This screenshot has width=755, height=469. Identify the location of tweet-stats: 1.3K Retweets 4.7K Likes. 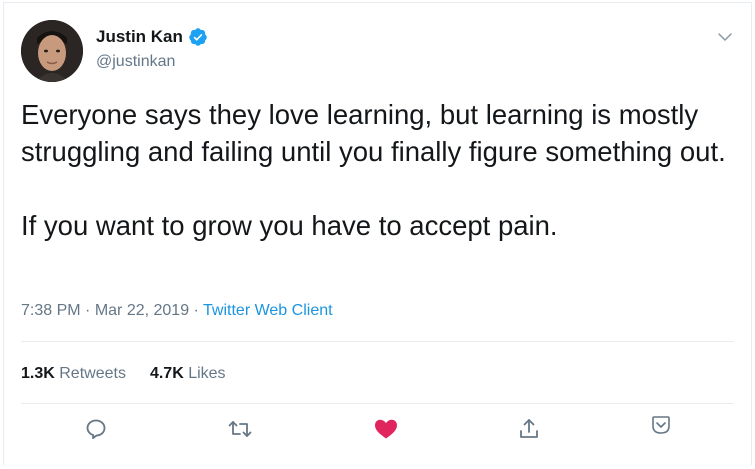
(123, 374).